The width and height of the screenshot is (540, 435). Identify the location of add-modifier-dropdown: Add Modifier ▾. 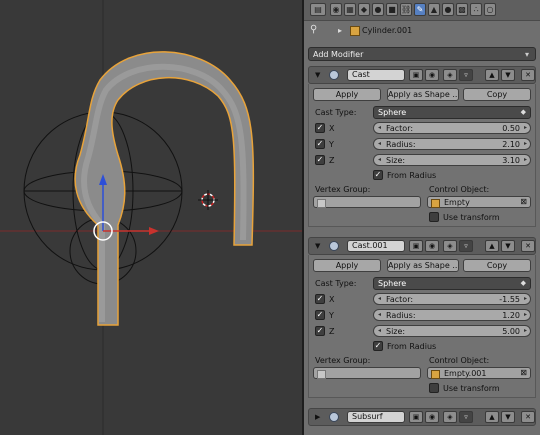
(422, 54).